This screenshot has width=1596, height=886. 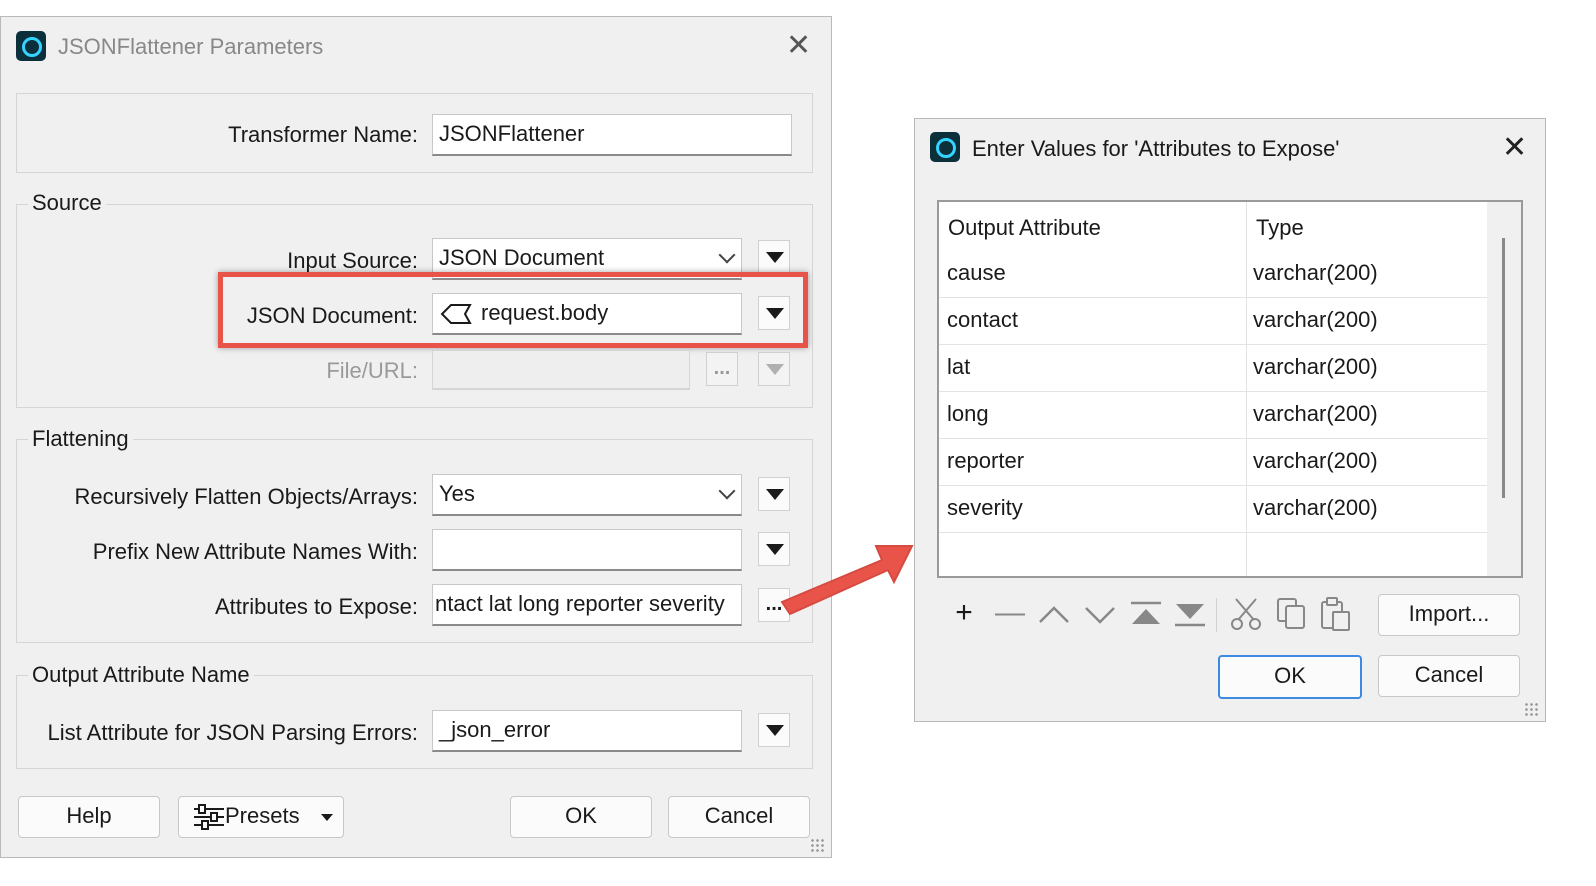 What do you see at coordinates (1100, 614) in the screenshot?
I see `move-down-icon` at bounding box center [1100, 614].